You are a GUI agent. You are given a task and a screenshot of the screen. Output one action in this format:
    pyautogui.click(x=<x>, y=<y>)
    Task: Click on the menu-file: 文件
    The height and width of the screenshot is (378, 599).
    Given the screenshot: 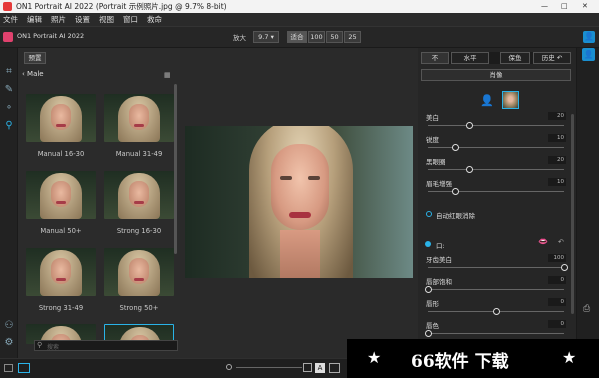 What is the action you would take?
    pyautogui.click(x=10, y=20)
    